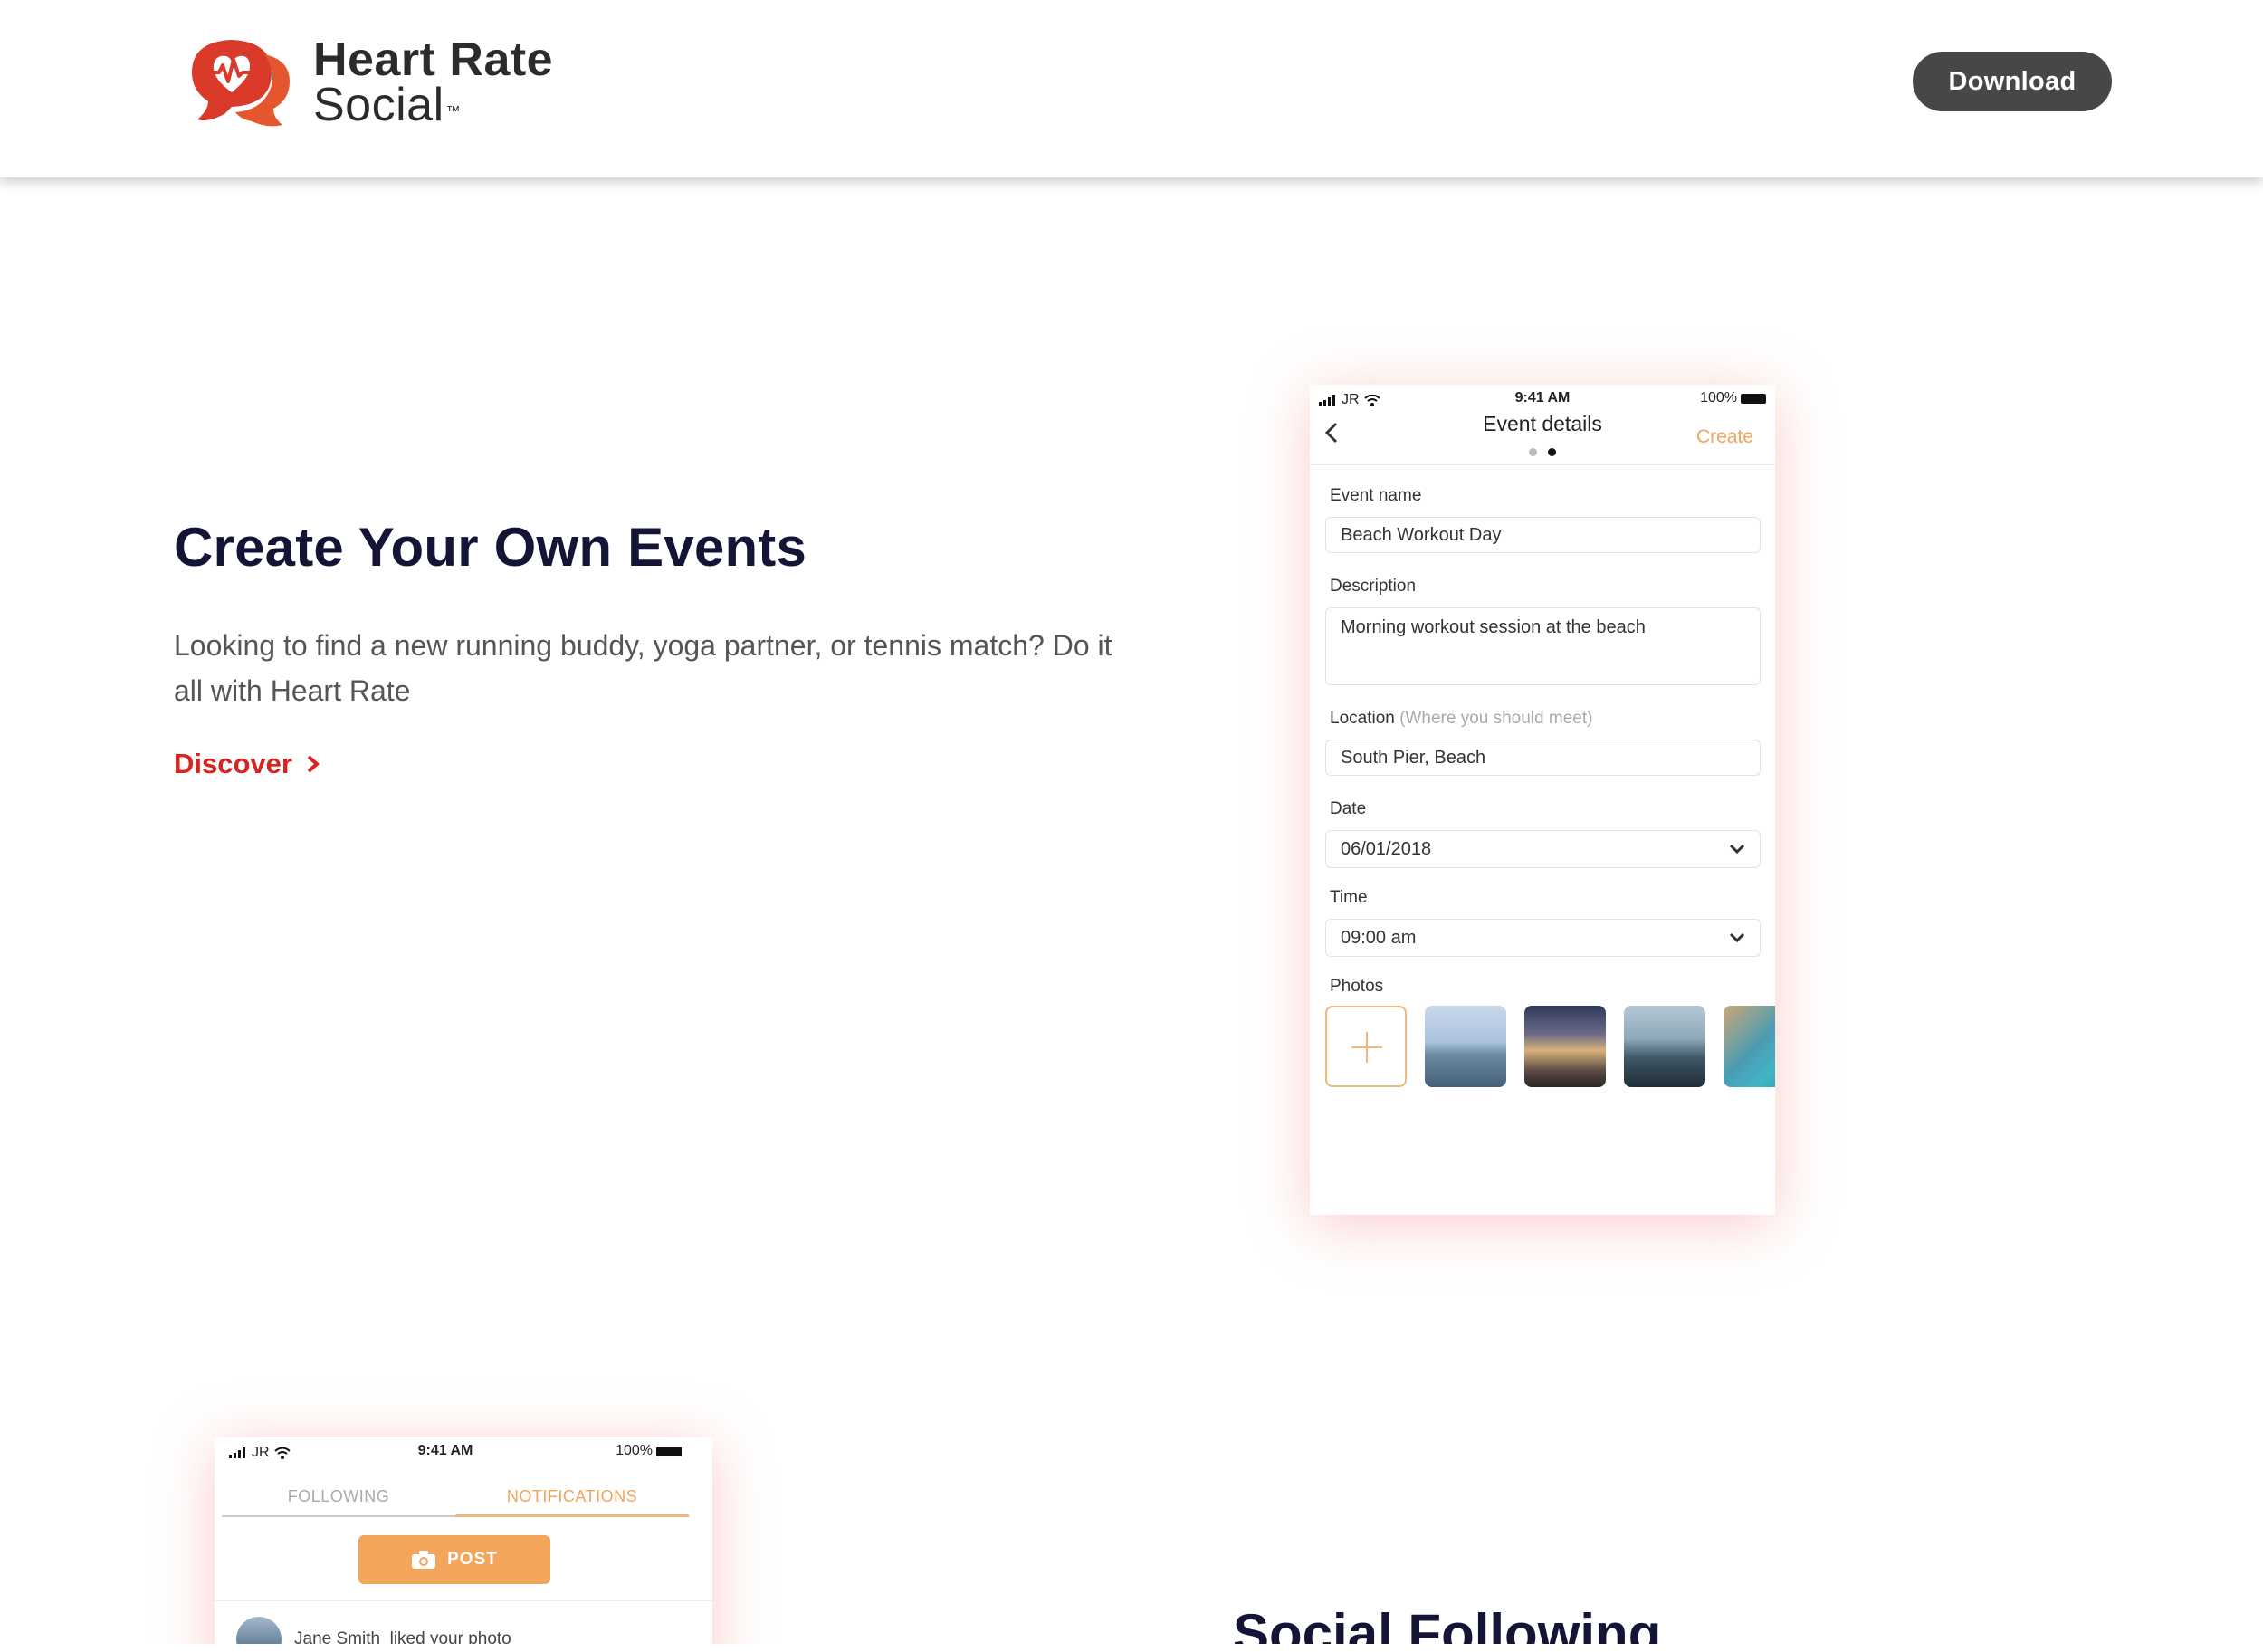 The height and width of the screenshot is (1652, 2263). What do you see at coordinates (1543, 758) in the screenshot?
I see `location-input: South Pier, Beach` at bounding box center [1543, 758].